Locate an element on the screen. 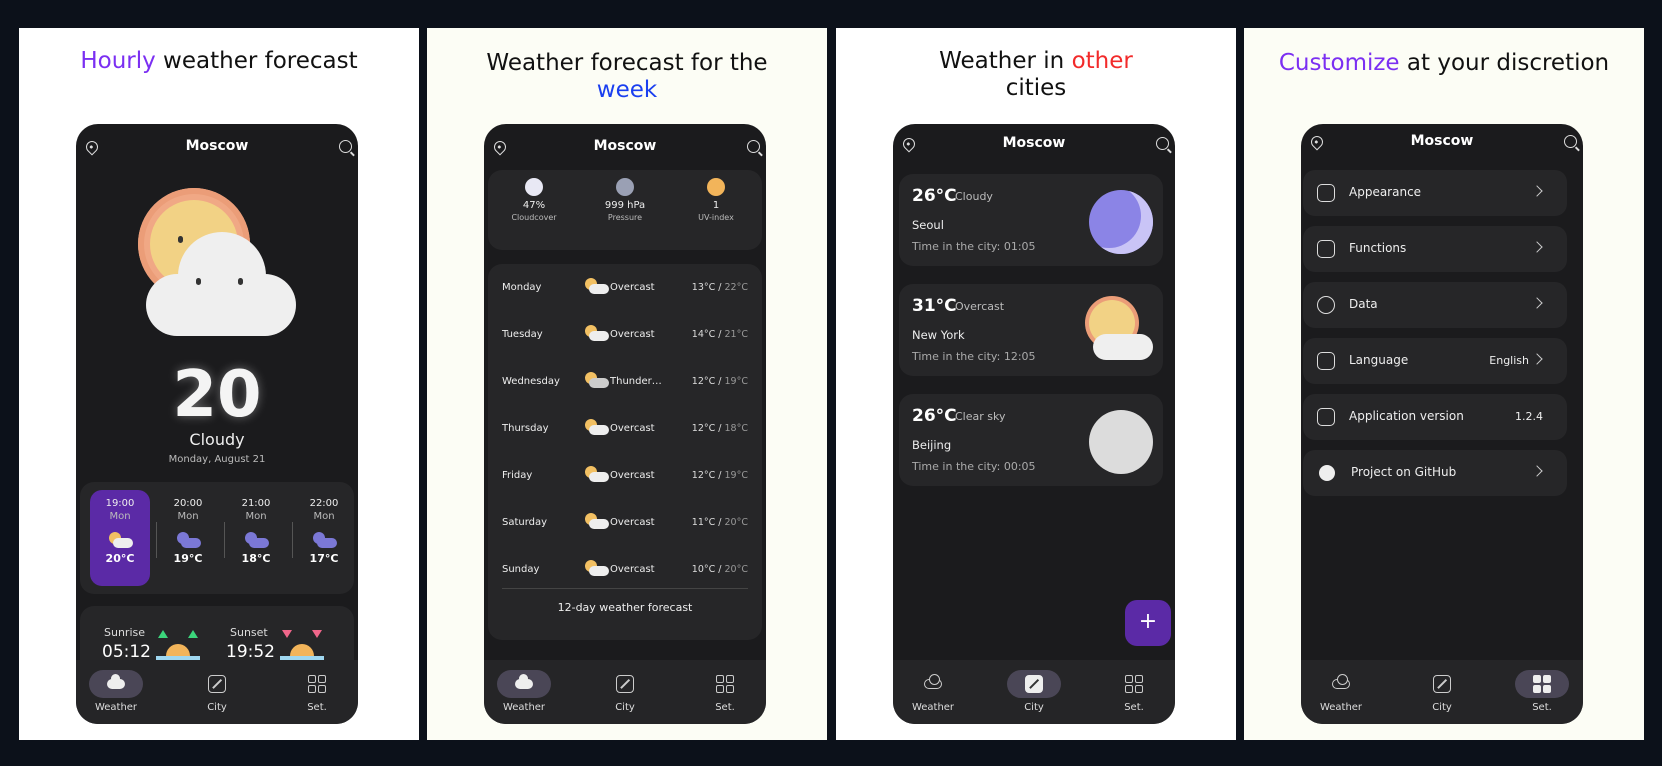 The width and height of the screenshot is (1662, 766). headline: Hourly weather forecast is located at coordinates (219, 61).